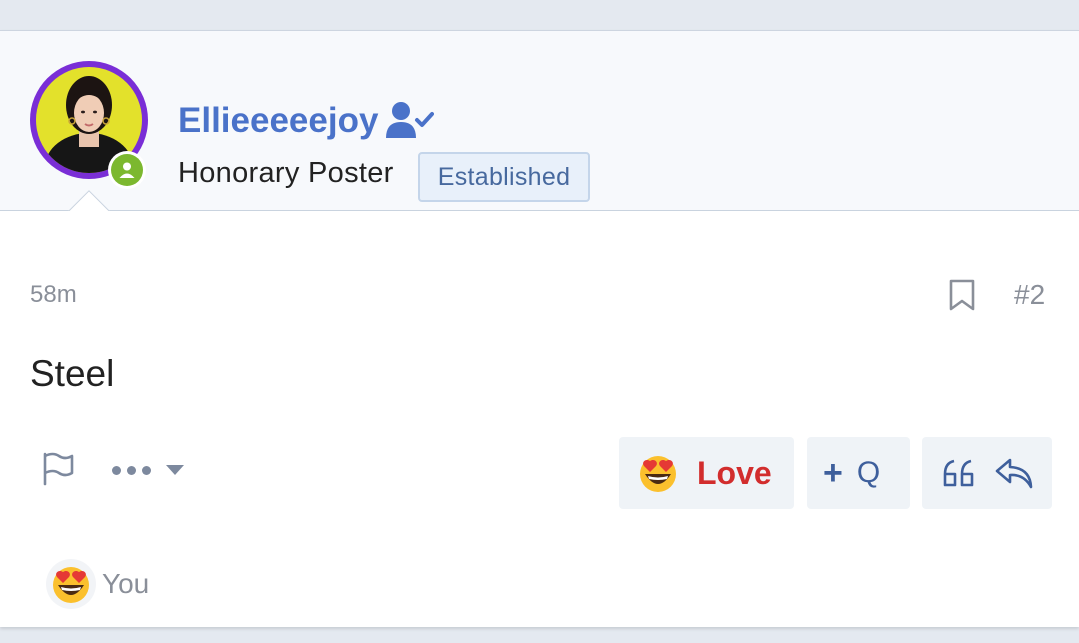 This screenshot has width=1079, height=643. Describe the element at coordinates (89, 125) in the screenshot. I see `user-avatar` at that location.